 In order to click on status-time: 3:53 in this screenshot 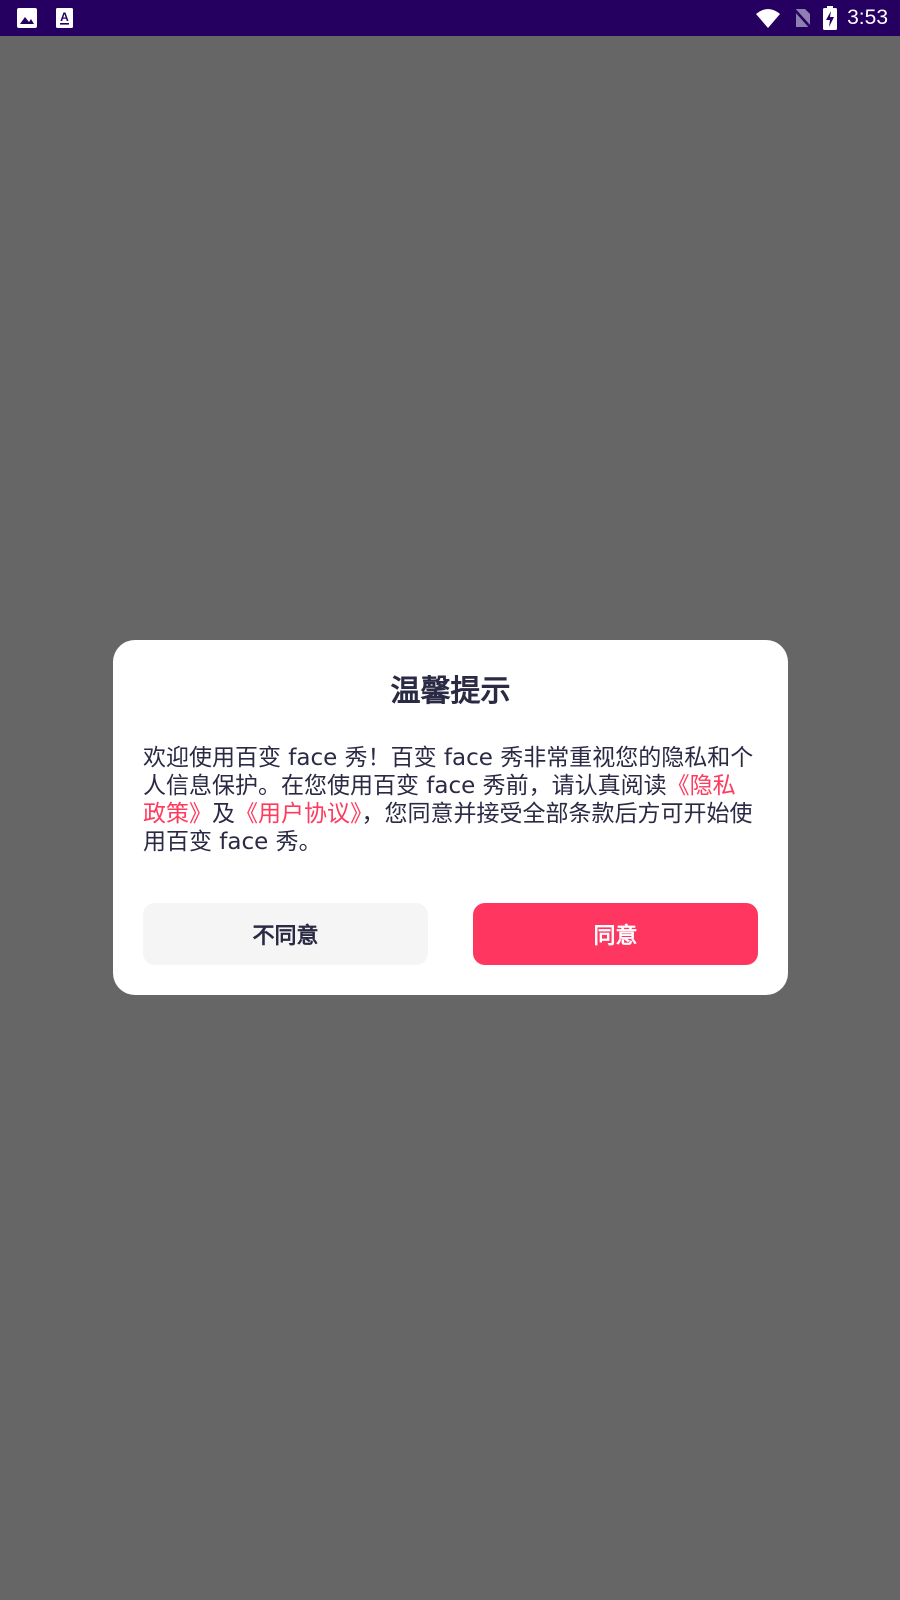, I will do `click(867, 17)`.